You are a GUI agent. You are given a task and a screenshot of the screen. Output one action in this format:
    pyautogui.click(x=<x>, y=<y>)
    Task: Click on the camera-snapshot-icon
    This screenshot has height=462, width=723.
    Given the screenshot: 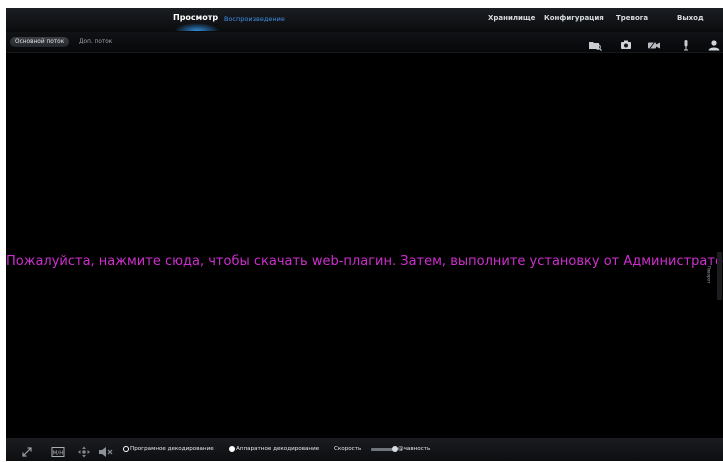 What is the action you would take?
    pyautogui.click(x=626, y=42)
    